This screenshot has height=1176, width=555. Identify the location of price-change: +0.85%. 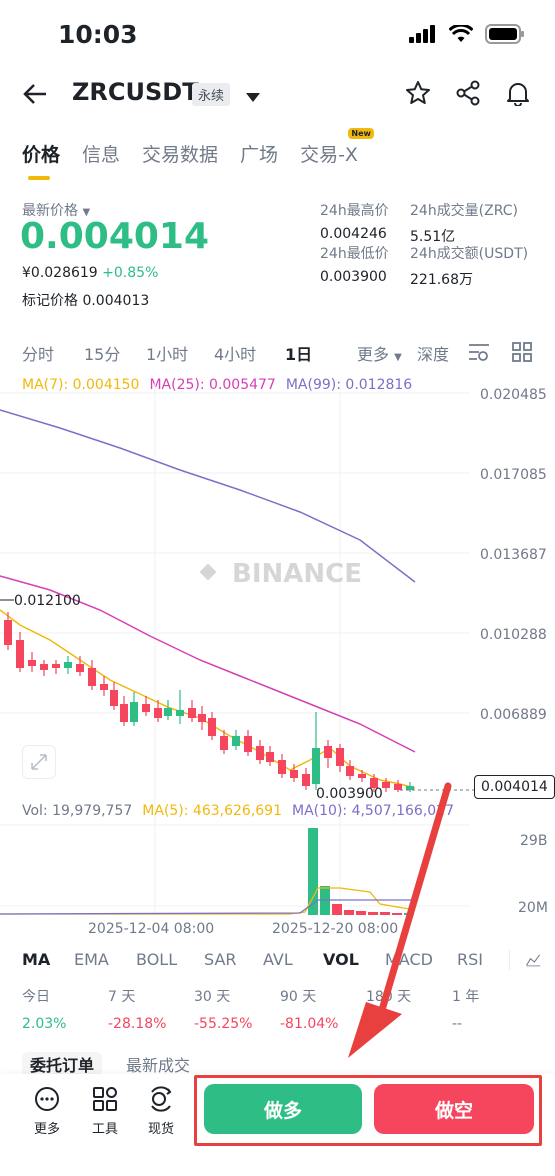
(130, 273).